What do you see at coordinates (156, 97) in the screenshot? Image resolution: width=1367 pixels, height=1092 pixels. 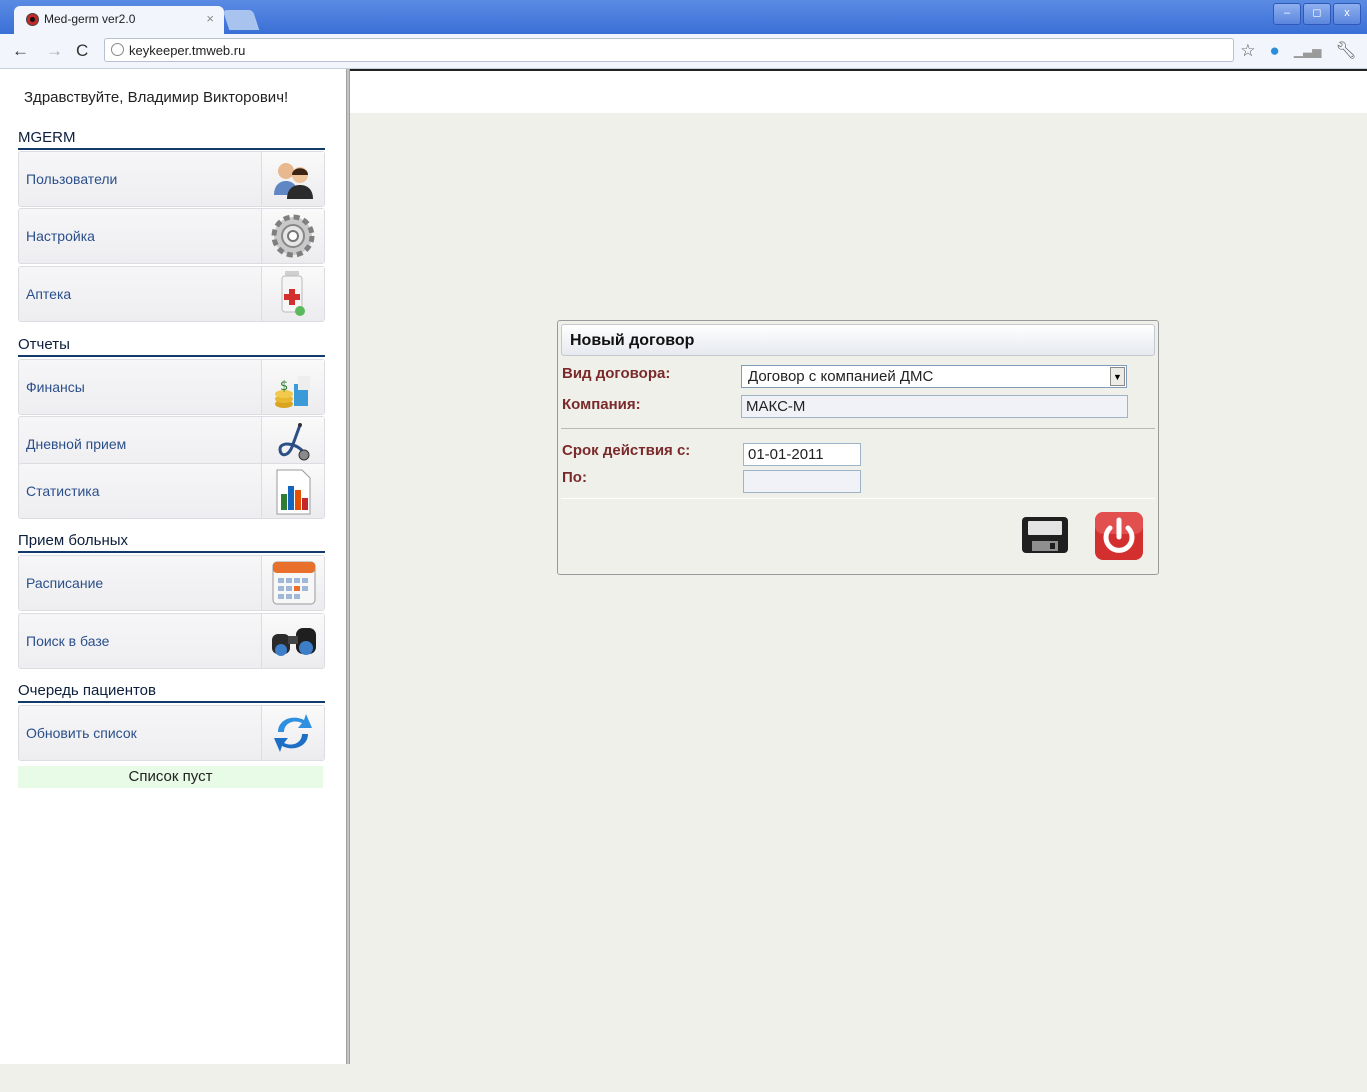 I see `greeting-text: Здравствуйте, Владимир Викторович!` at bounding box center [156, 97].